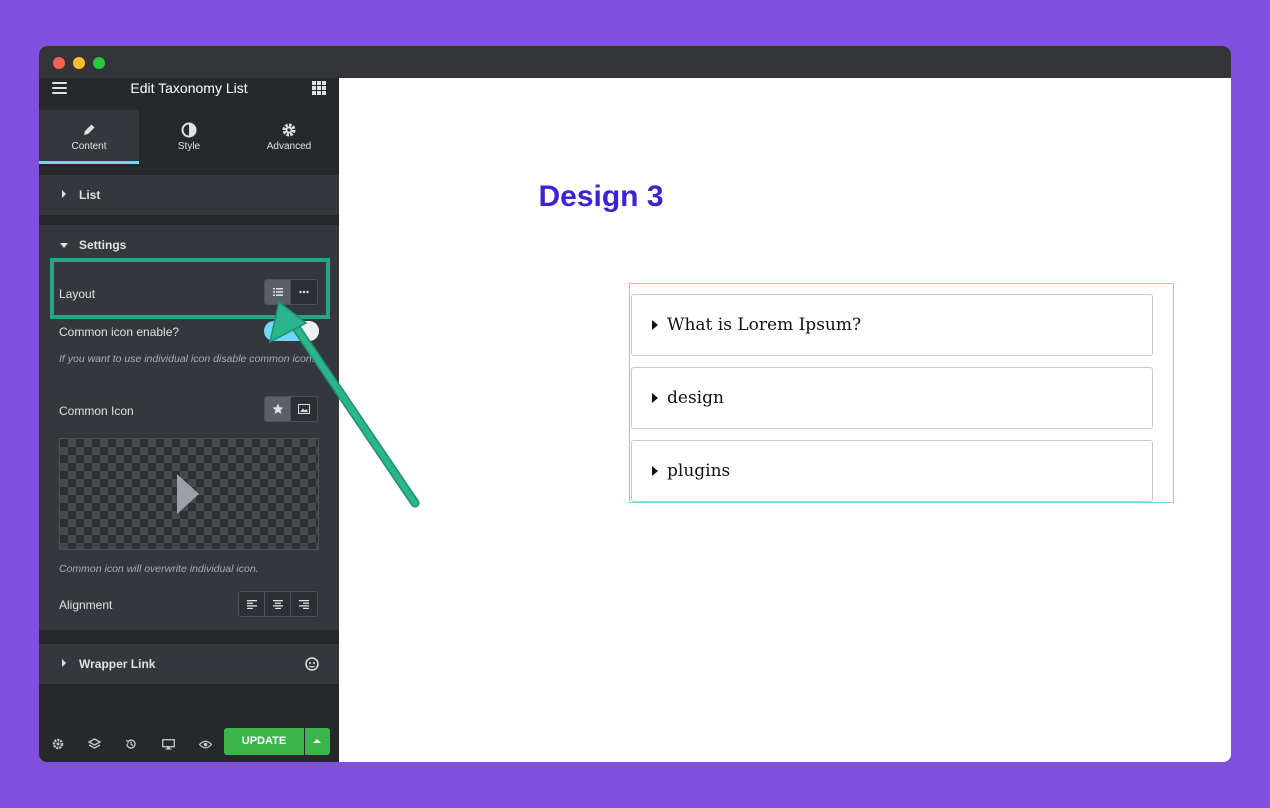 The image size is (1270, 808). I want to click on panel-footer: UPDATE, so click(189, 743).